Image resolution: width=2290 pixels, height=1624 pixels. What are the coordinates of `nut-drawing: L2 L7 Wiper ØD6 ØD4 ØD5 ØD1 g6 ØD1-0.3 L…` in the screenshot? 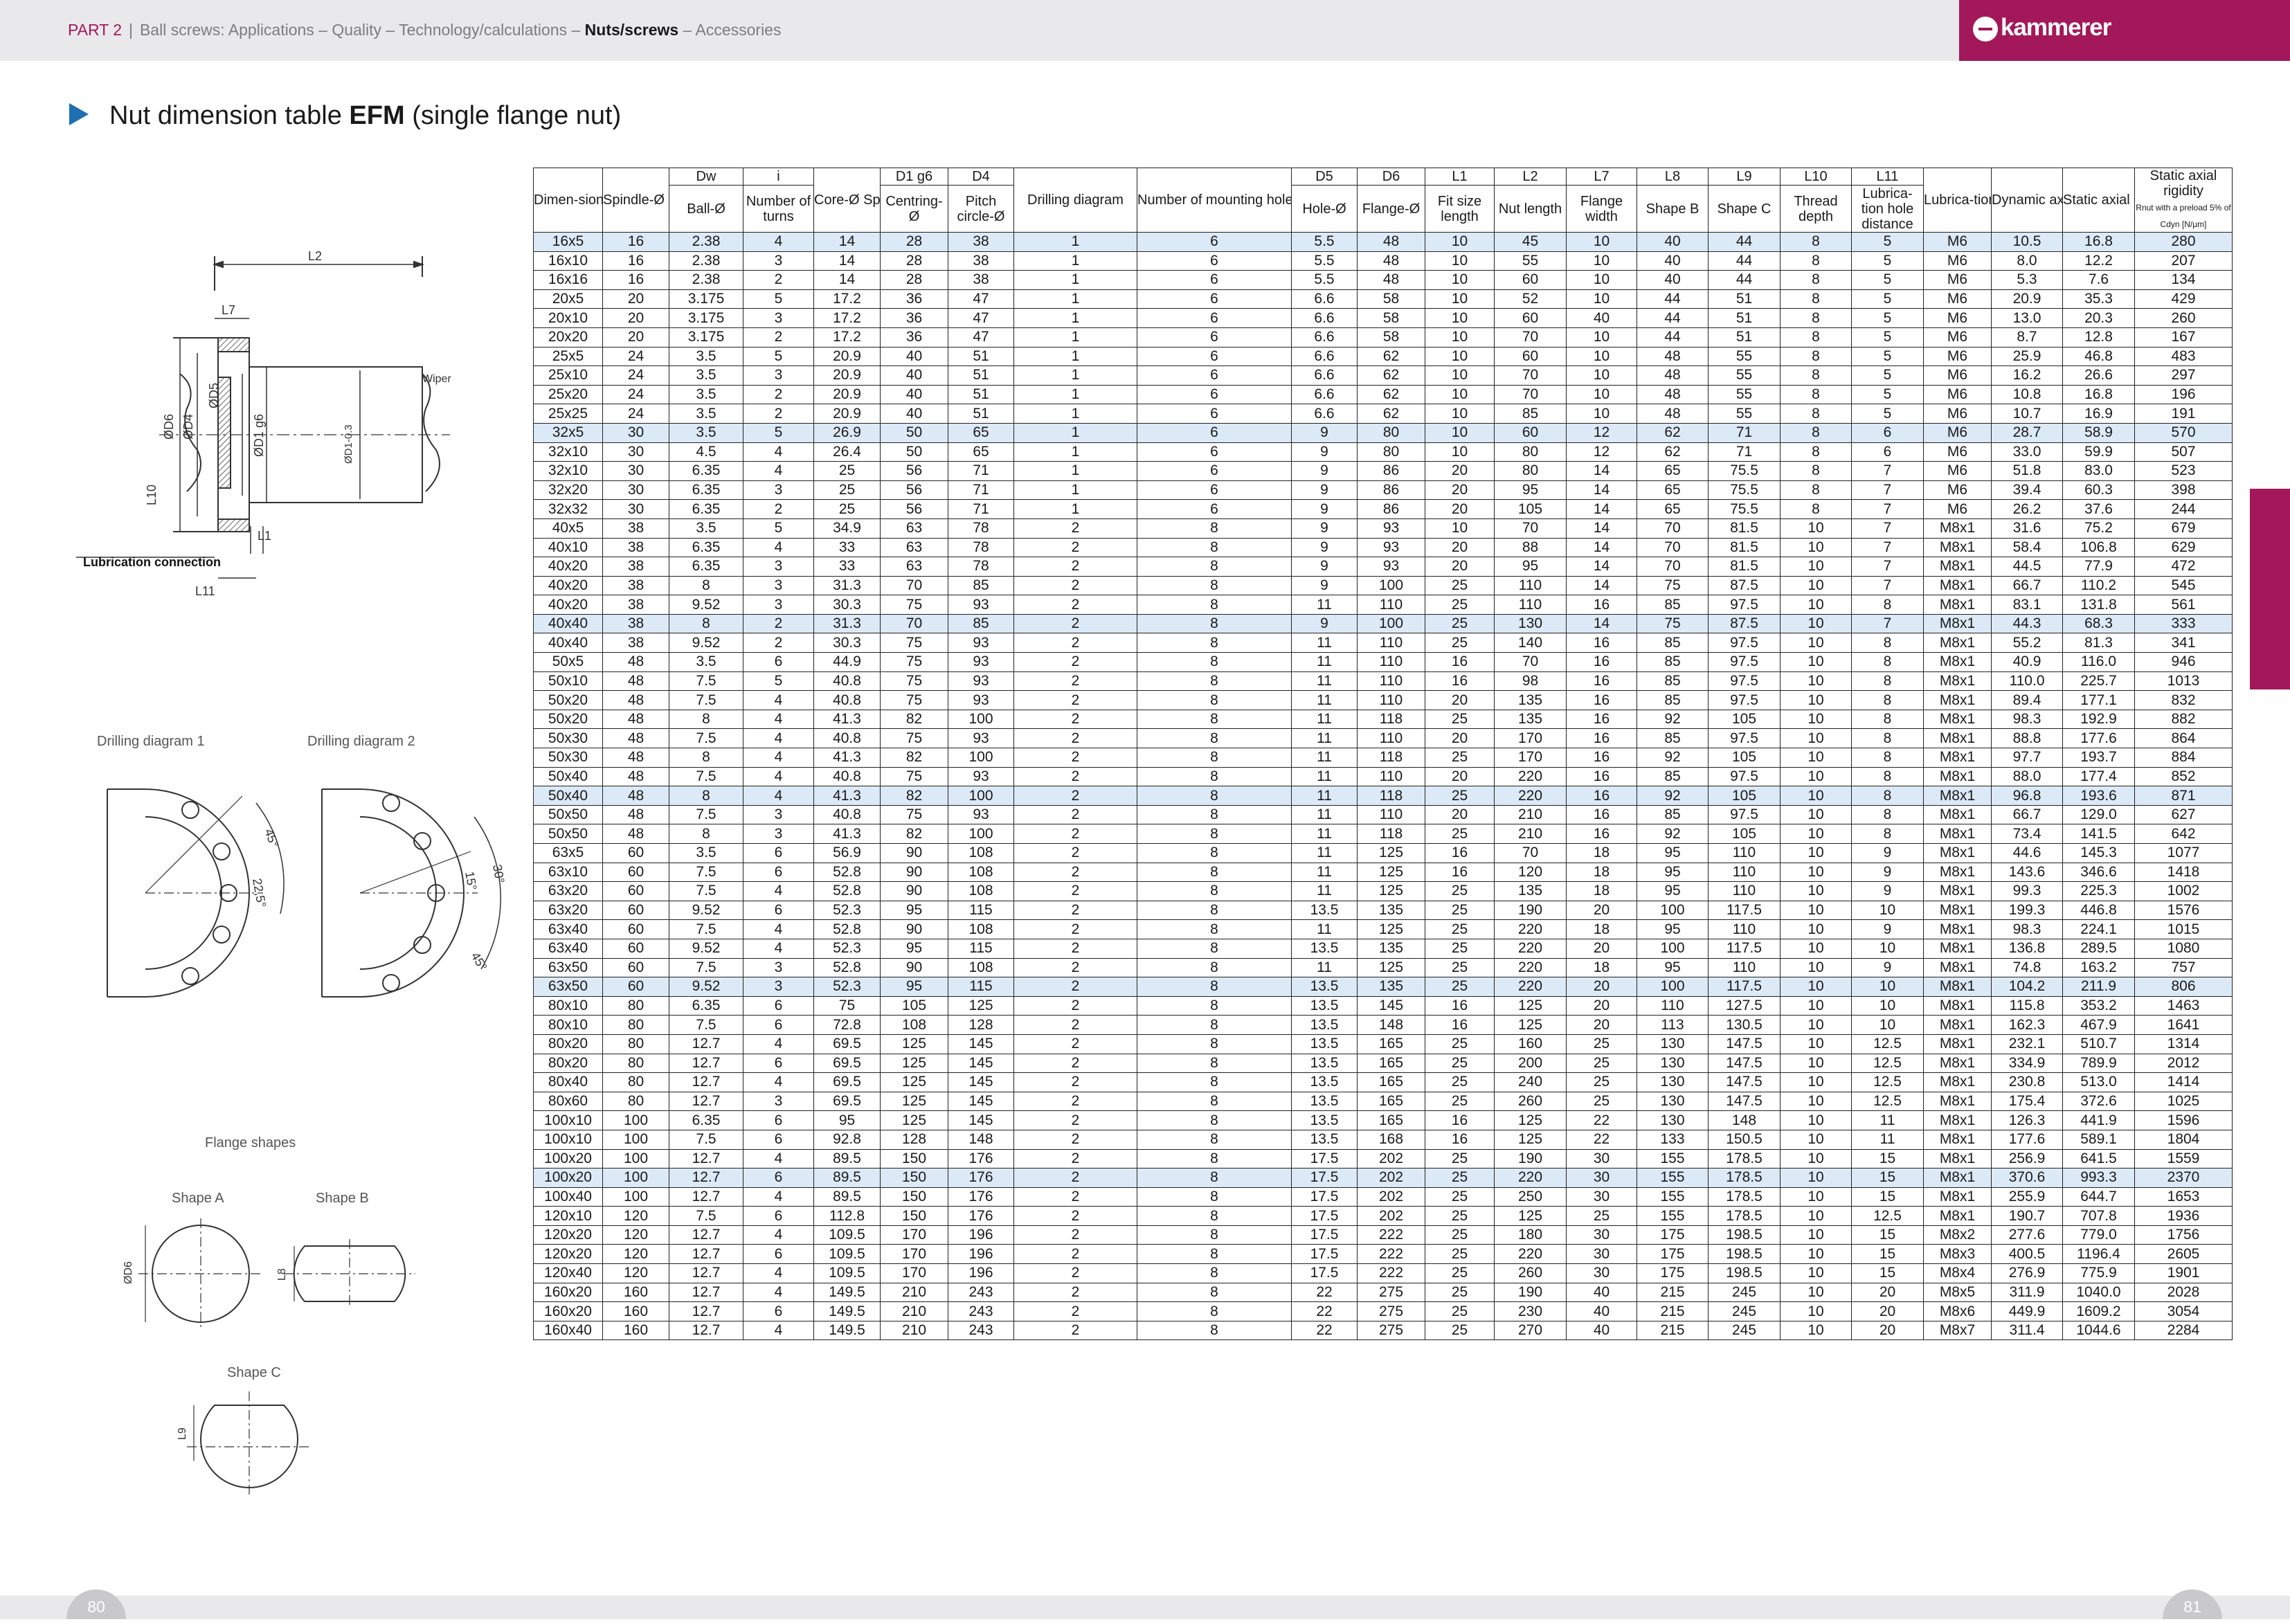 It's located at (263, 423).